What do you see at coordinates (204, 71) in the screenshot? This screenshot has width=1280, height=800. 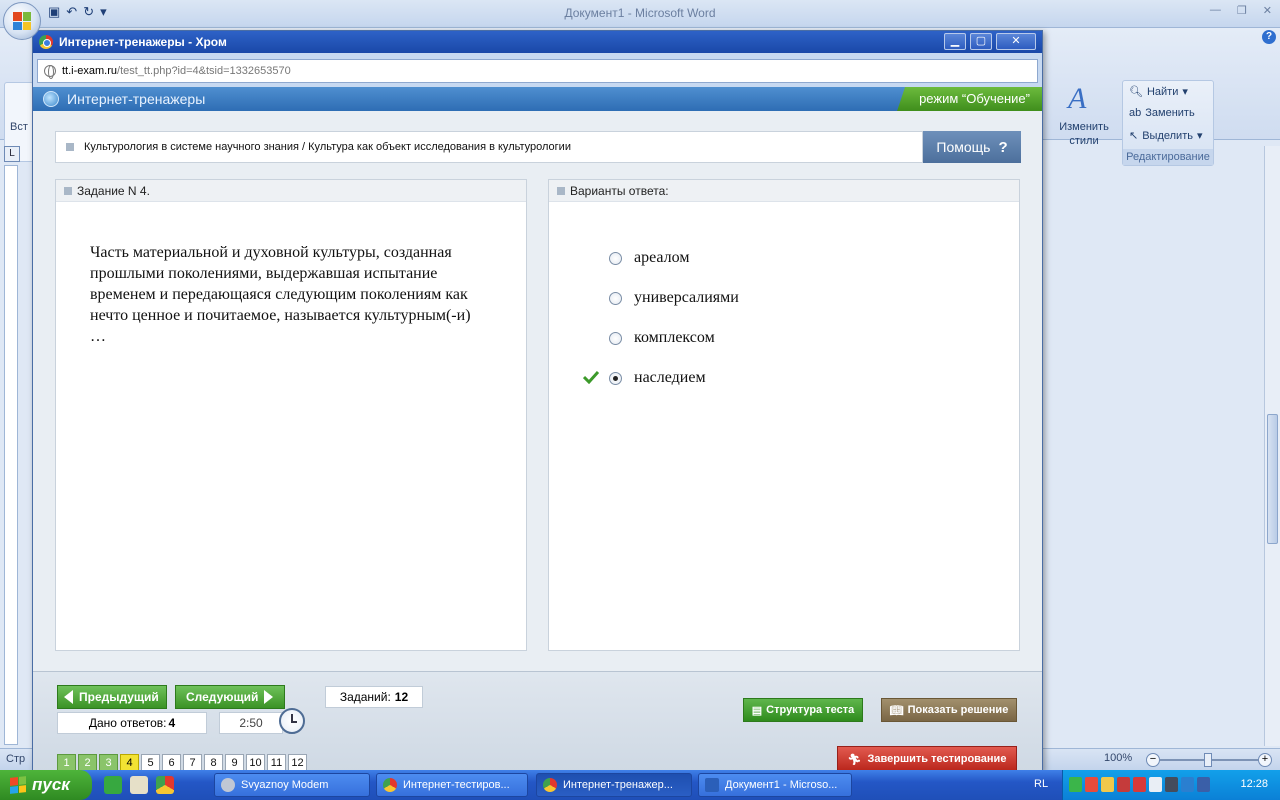 I see `url-path: /test_tt.php?id=4&tsid=1332653570` at bounding box center [204, 71].